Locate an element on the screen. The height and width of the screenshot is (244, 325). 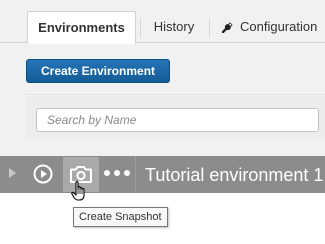
section-divider is located at coordinates (175, 94).